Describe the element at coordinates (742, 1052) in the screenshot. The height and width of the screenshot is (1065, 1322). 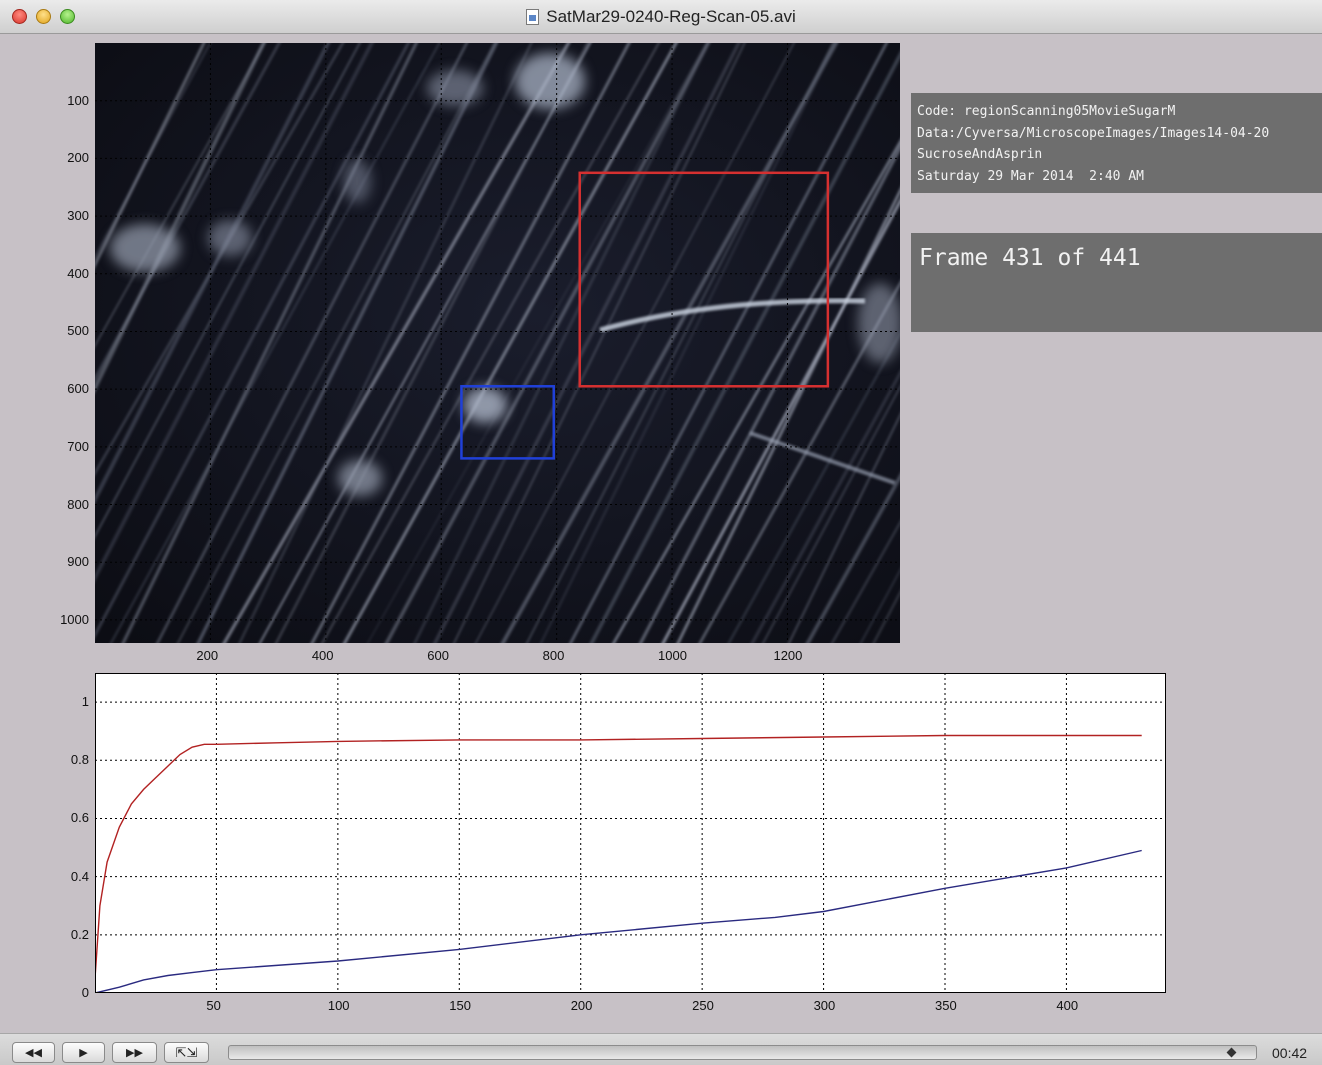
I see `timeline-scrubber` at that location.